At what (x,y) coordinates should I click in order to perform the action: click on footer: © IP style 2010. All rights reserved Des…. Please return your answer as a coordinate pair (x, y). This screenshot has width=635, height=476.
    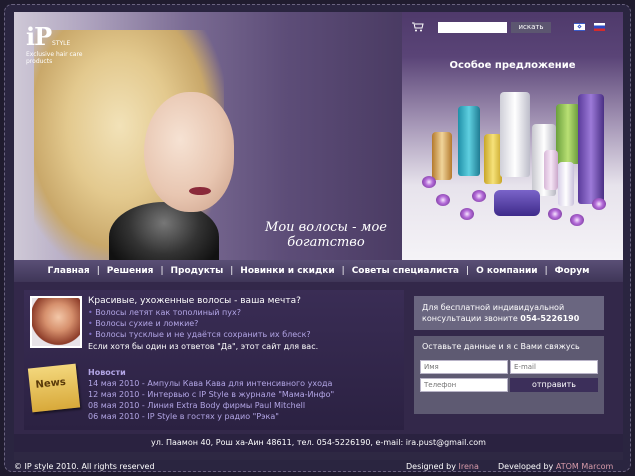
    Looking at the image, I should click on (318, 466).